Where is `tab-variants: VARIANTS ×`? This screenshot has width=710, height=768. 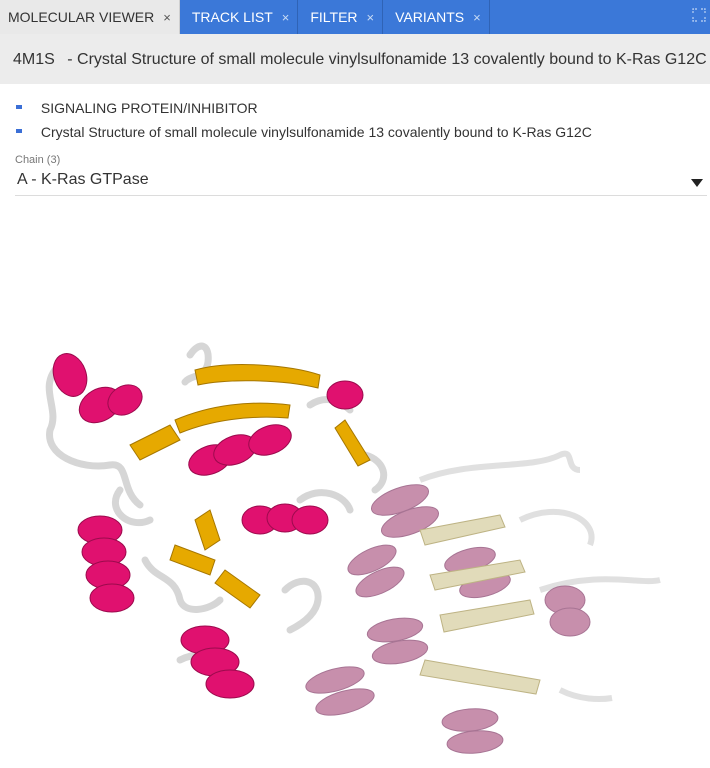 tab-variants: VARIANTS × is located at coordinates (436, 17).